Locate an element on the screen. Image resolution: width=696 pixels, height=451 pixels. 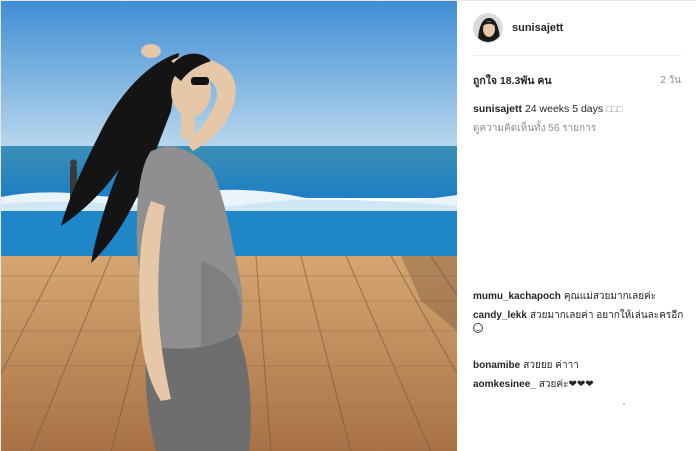
header-divider is located at coordinates (577, 55).